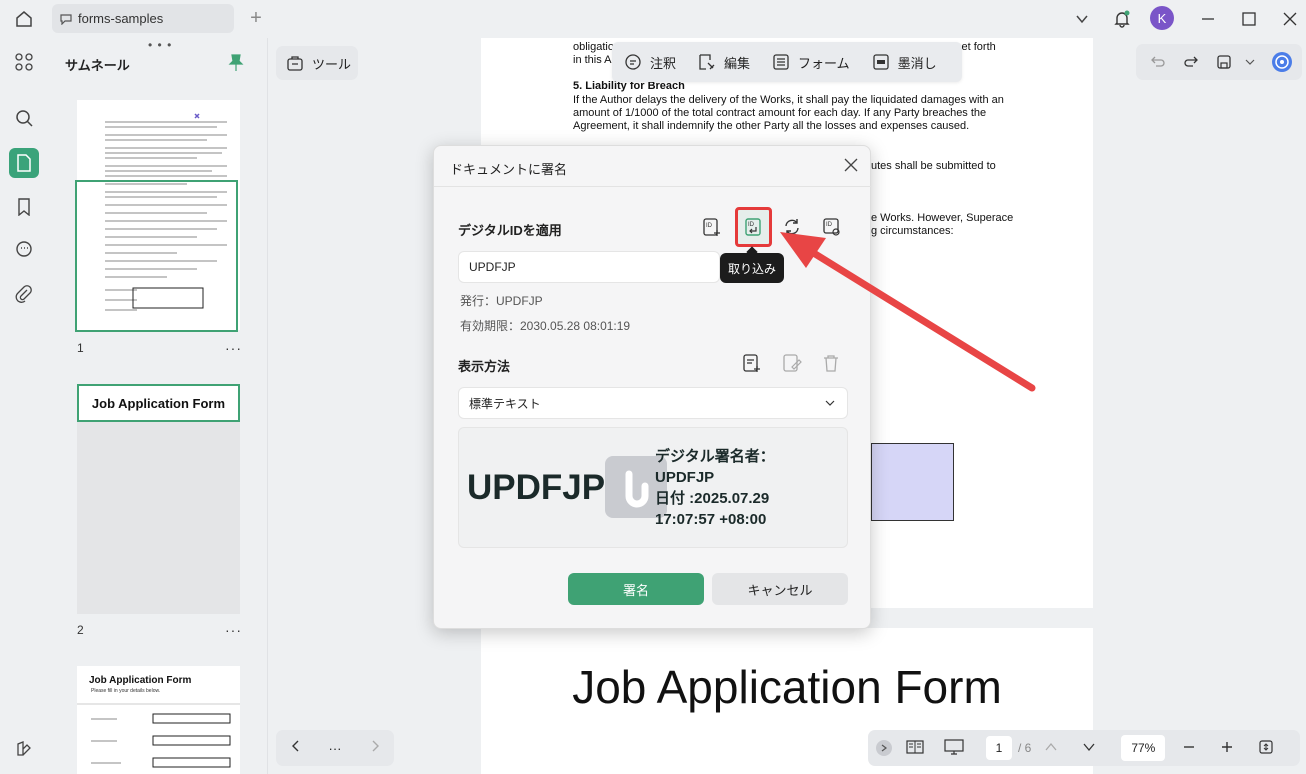  I want to click on view-id-icon: ID, so click(832, 227).